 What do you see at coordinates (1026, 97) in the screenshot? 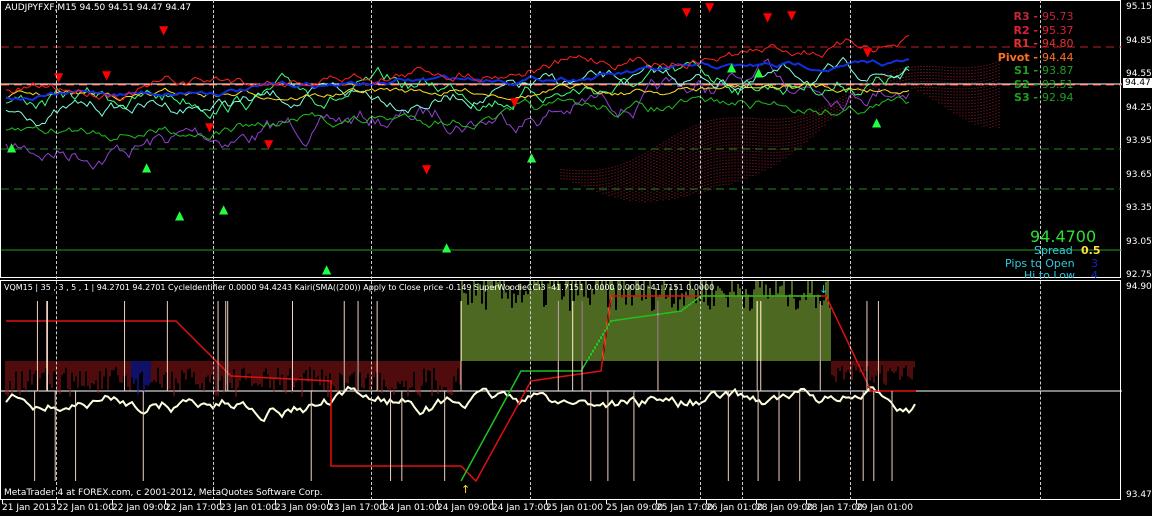
I see `pivot-label: S3 -` at bounding box center [1026, 97].